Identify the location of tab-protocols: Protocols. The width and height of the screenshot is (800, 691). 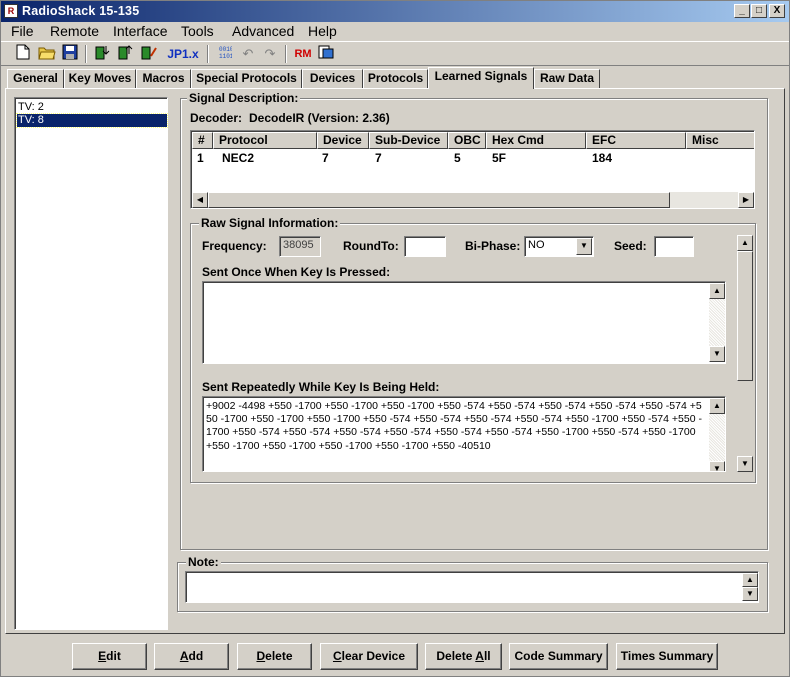
(395, 78).